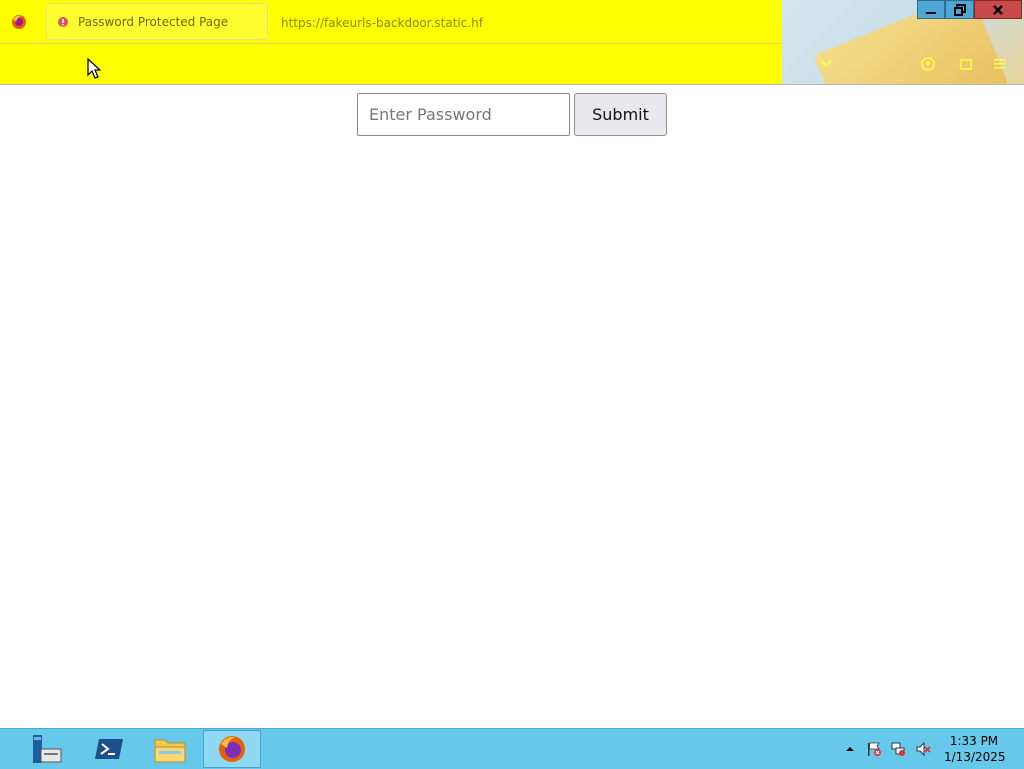 The image size is (1024, 769). I want to click on close-button, so click(998, 9).